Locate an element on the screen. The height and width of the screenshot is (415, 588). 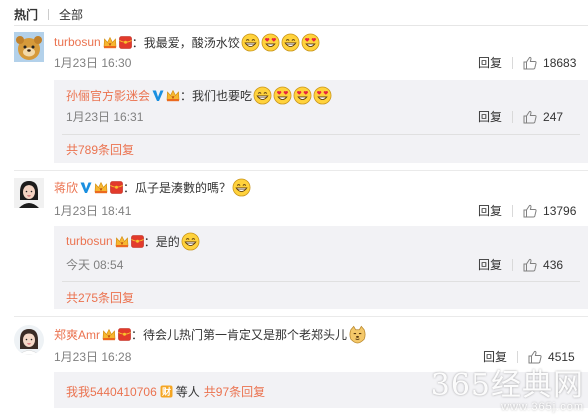
comment-3-text: ：待会儿热门第一肯定又是那个老郑头儿 is located at coordinates (239, 334).